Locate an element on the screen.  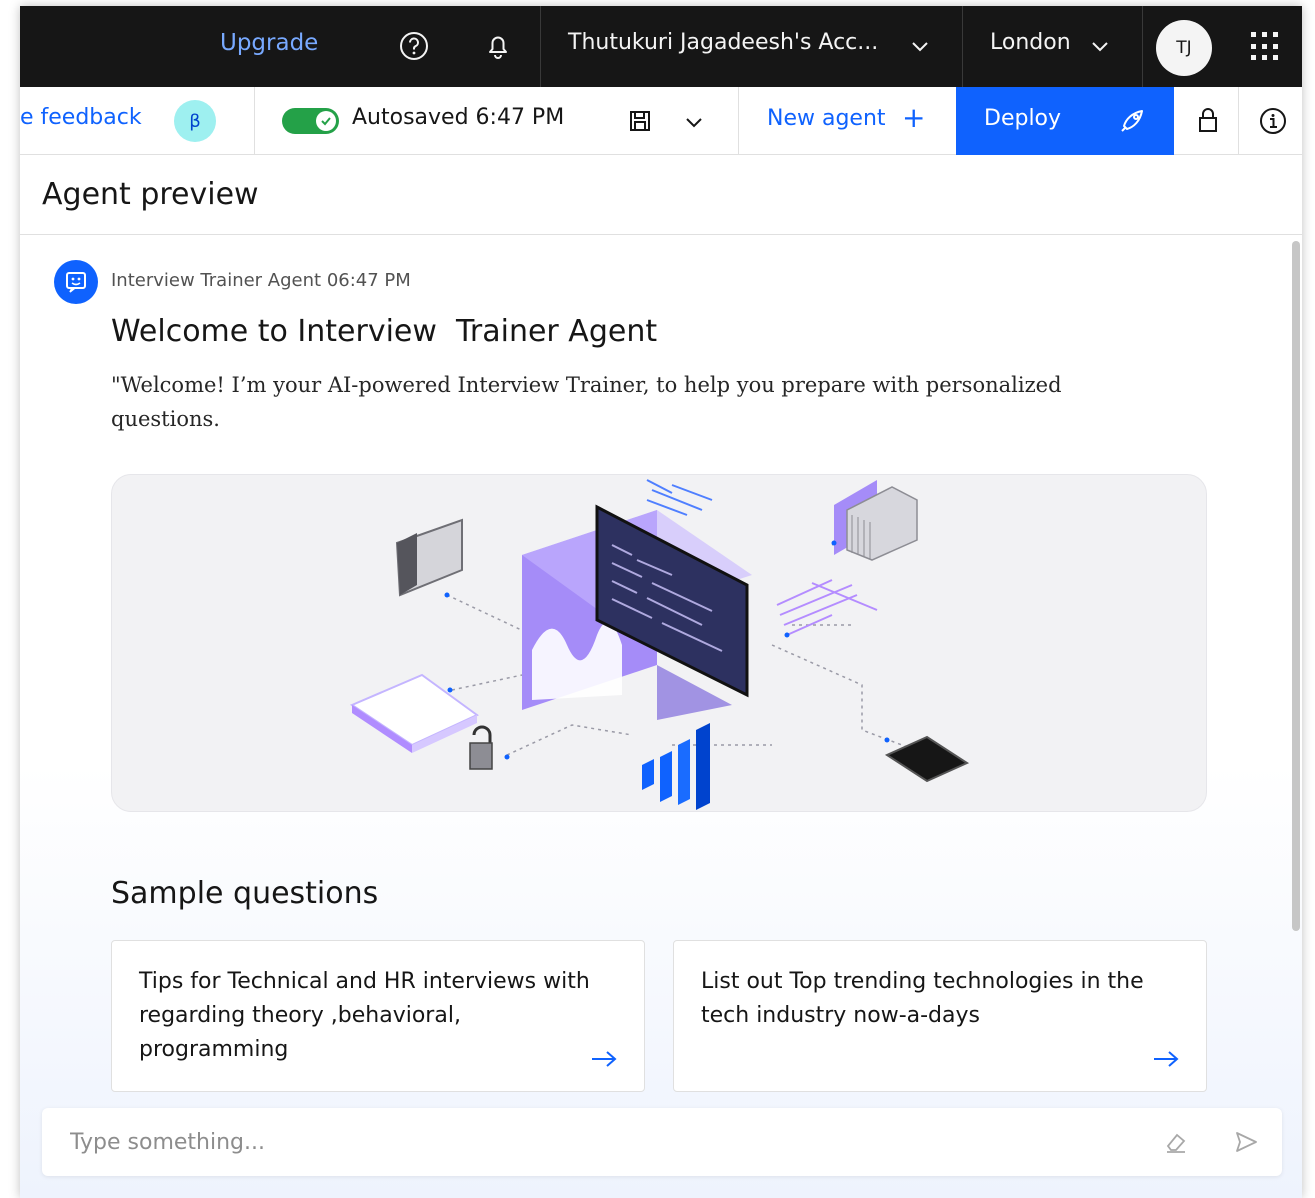
isometric-tech-illustration is located at coordinates (659, 644).